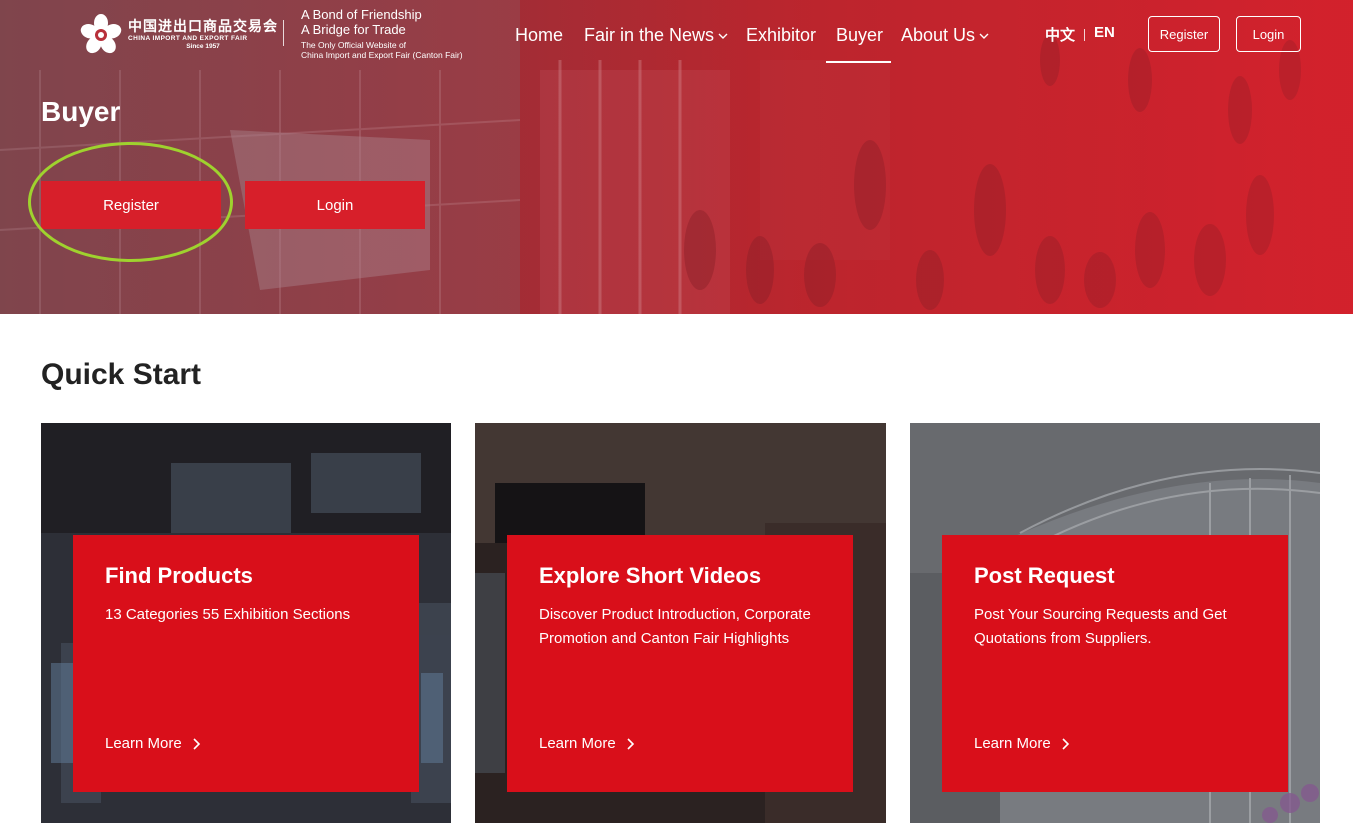 The image size is (1353, 839). I want to click on nav-label: Exhibitor, so click(781, 34).